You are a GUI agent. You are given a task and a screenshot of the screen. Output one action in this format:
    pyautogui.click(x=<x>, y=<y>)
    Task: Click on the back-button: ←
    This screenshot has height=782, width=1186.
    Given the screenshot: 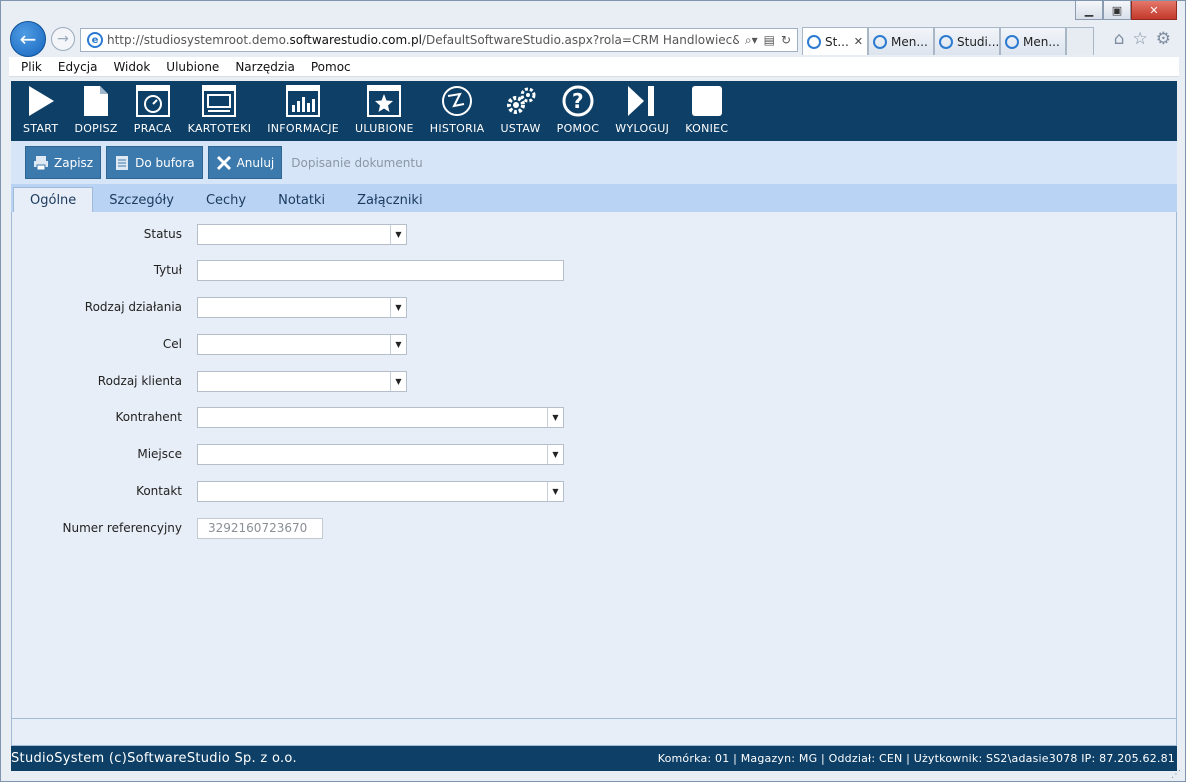 What is the action you would take?
    pyautogui.click(x=28, y=39)
    